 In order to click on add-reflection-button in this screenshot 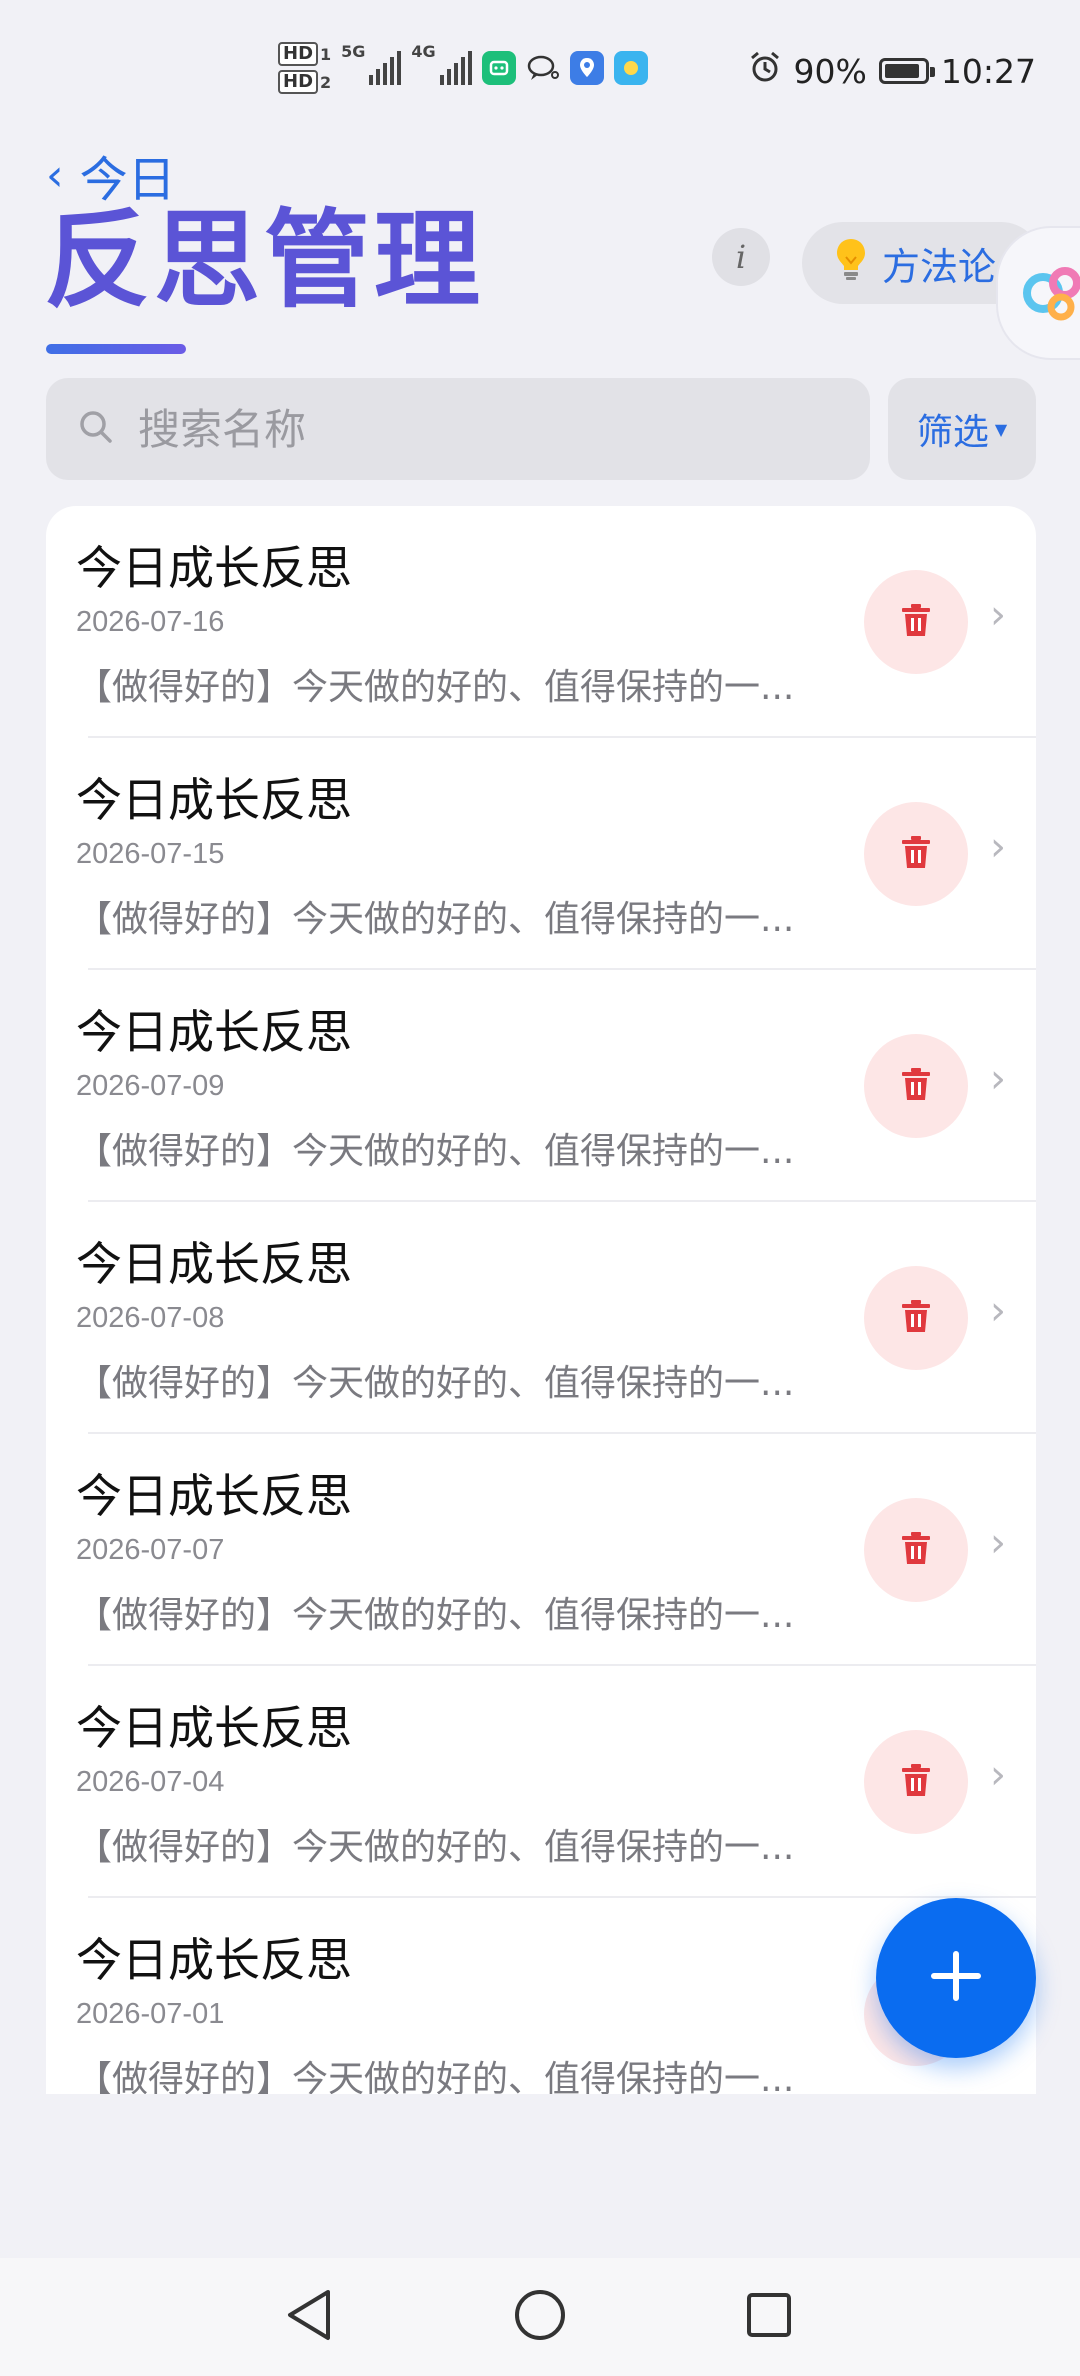, I will do `click(956, 1978)`.